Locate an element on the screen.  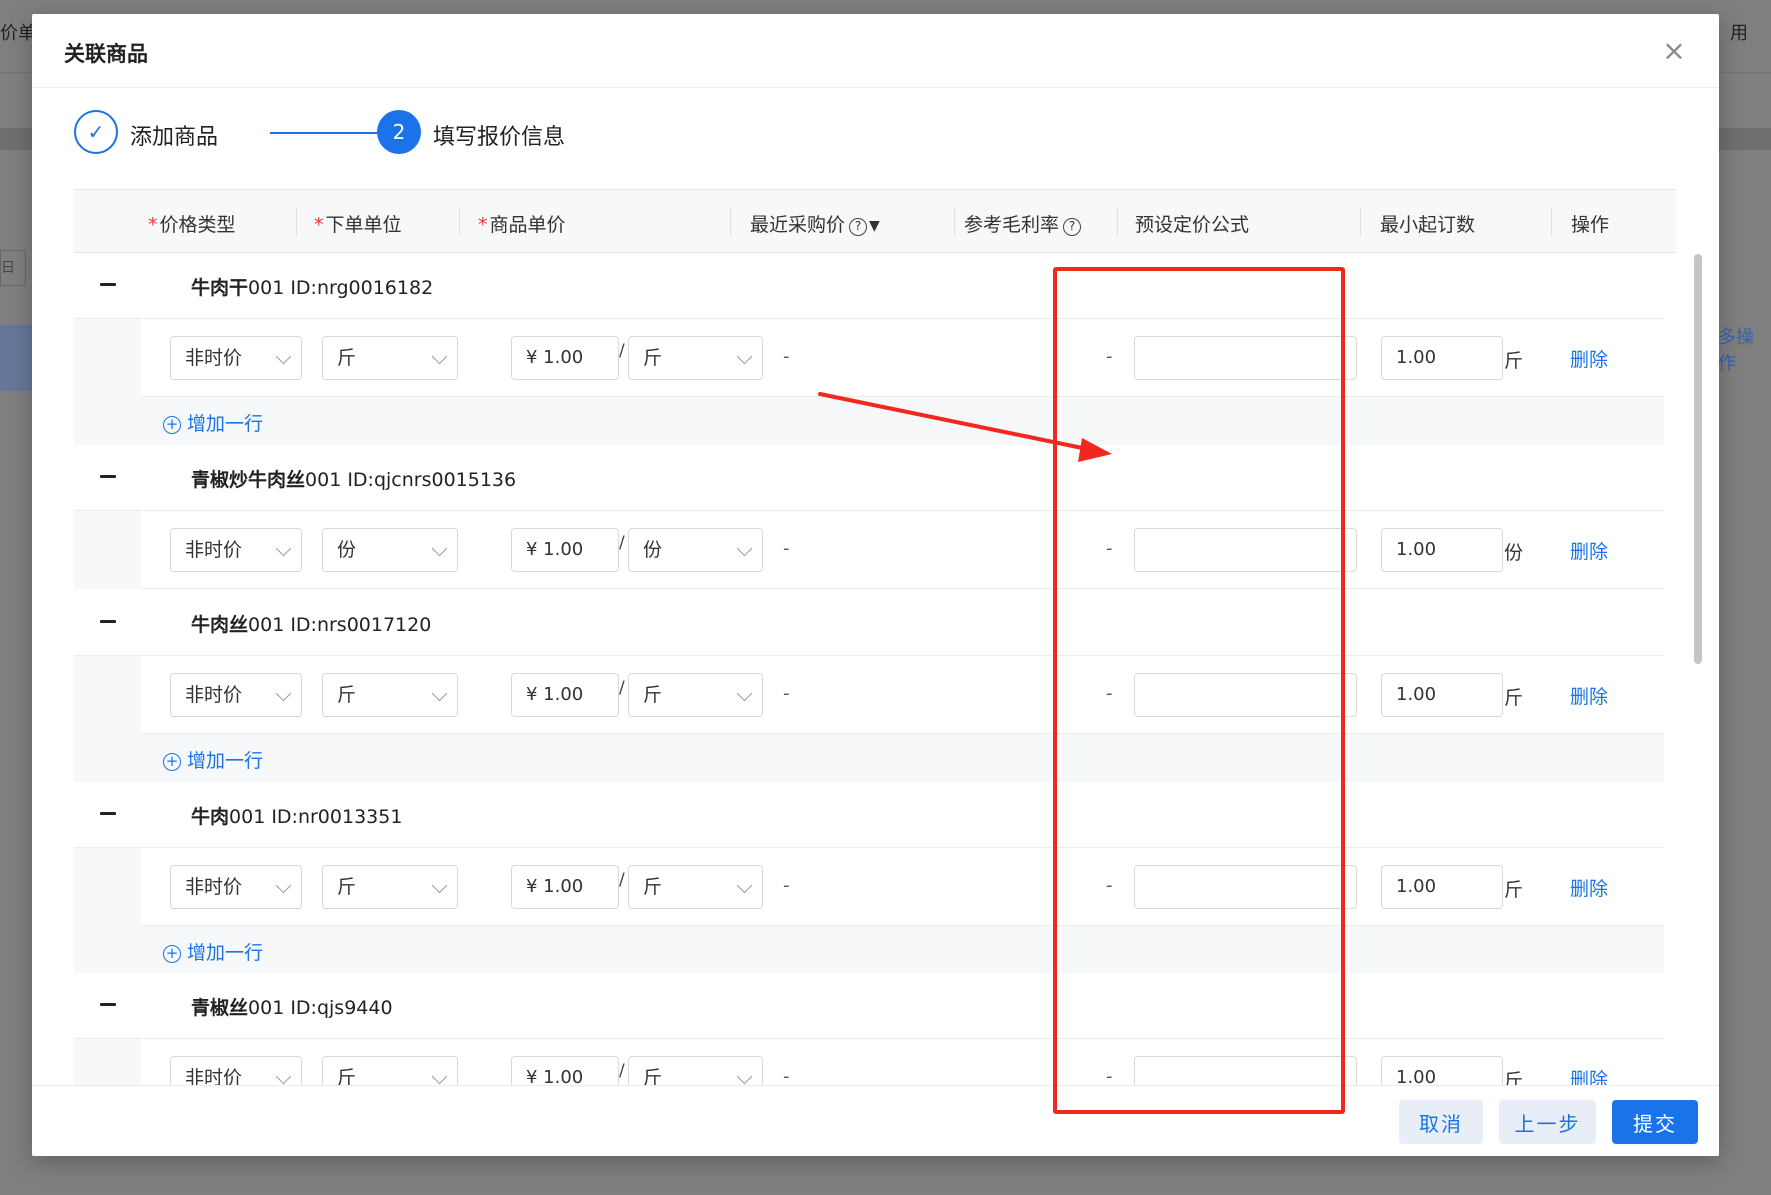
table-scrollbar is located at coordinates (1698, 459).